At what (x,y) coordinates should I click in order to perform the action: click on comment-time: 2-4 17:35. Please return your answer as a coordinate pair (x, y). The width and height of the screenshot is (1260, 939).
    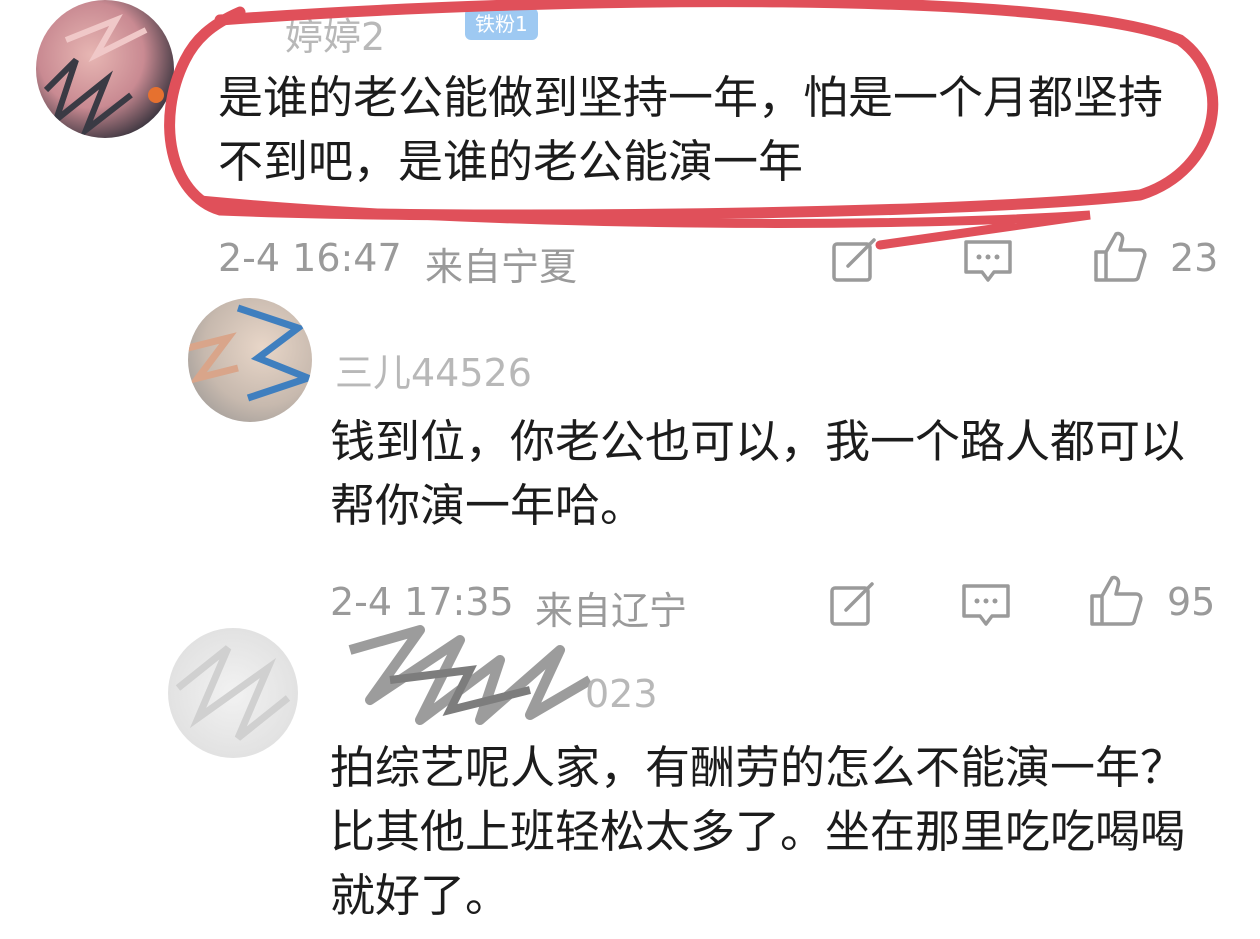
    Looking at the image, I should click on (422, 602).